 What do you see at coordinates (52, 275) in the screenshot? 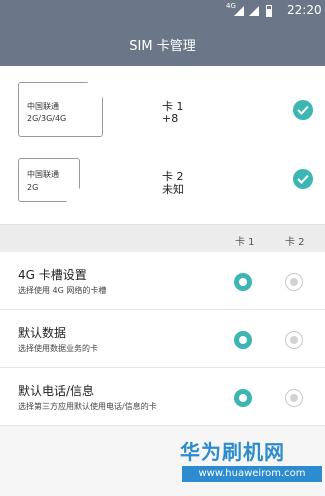
I see `setting-label: 4G 卡槽设置` at bounding box center [52, 275].